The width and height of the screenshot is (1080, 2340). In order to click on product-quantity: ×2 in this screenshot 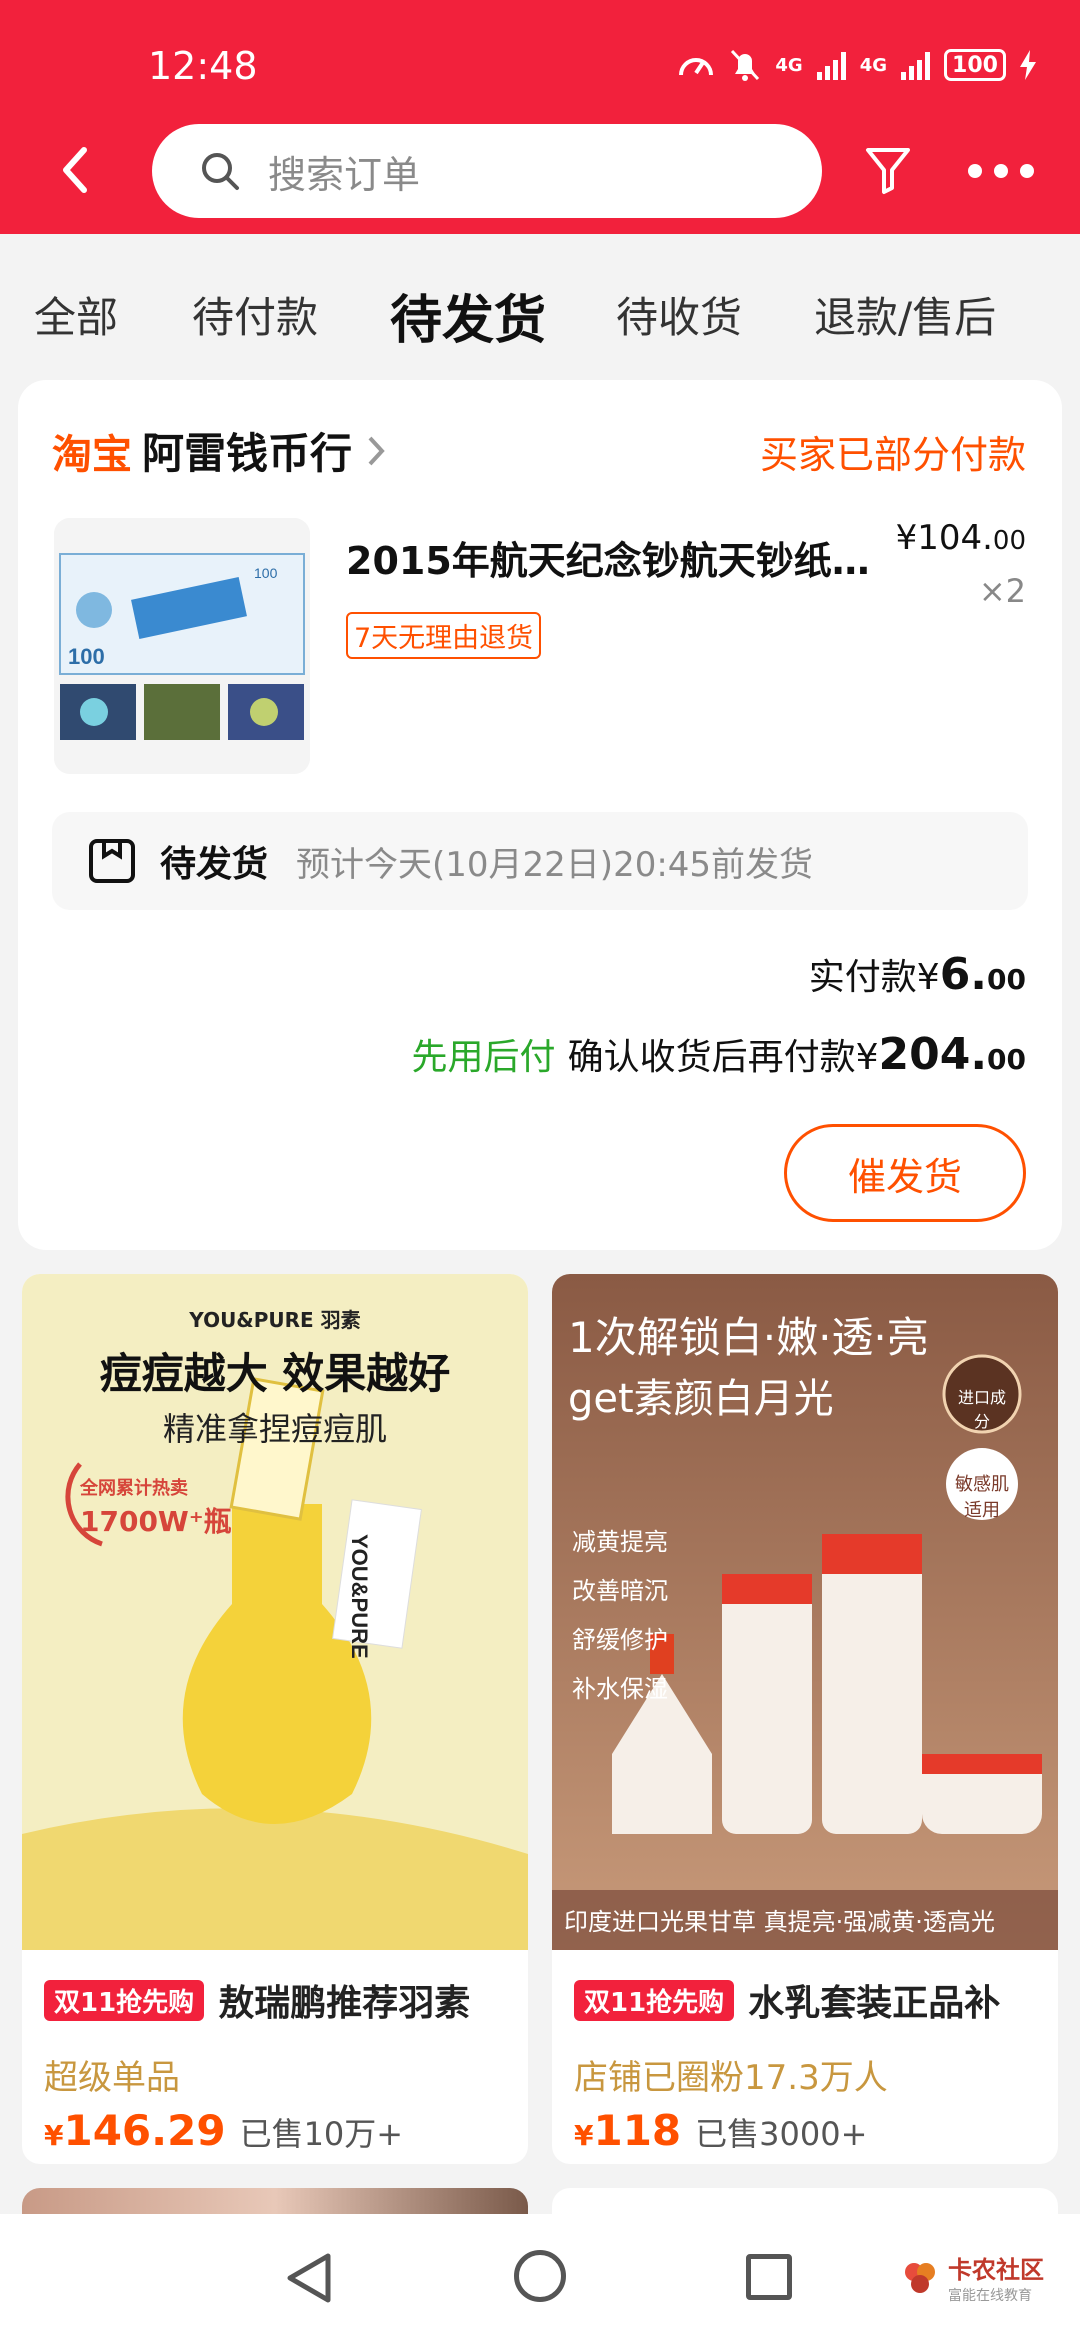, I will do `click(1002, 591)`.